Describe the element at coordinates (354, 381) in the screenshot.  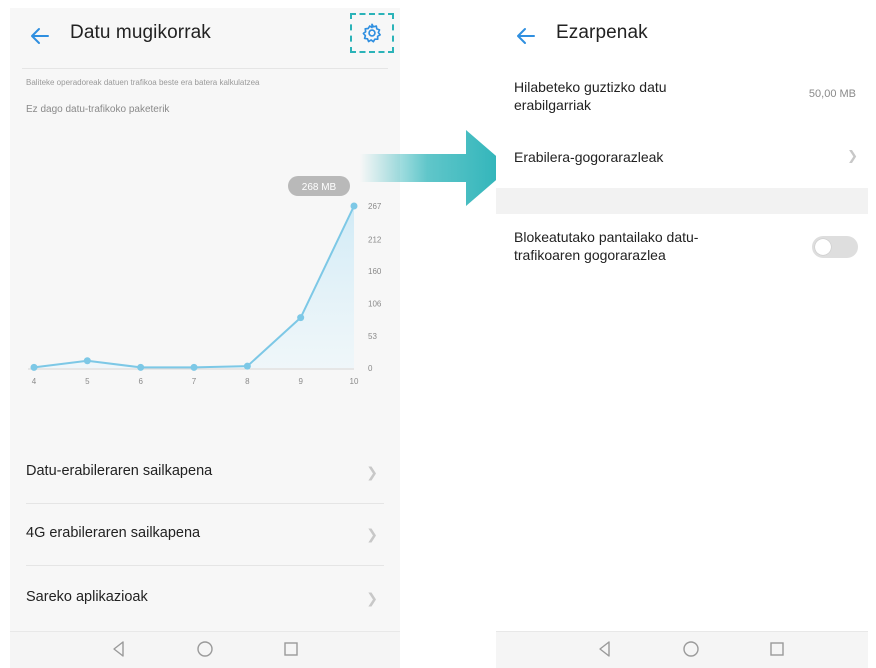
I see `x-tick-label: 10` at that location.